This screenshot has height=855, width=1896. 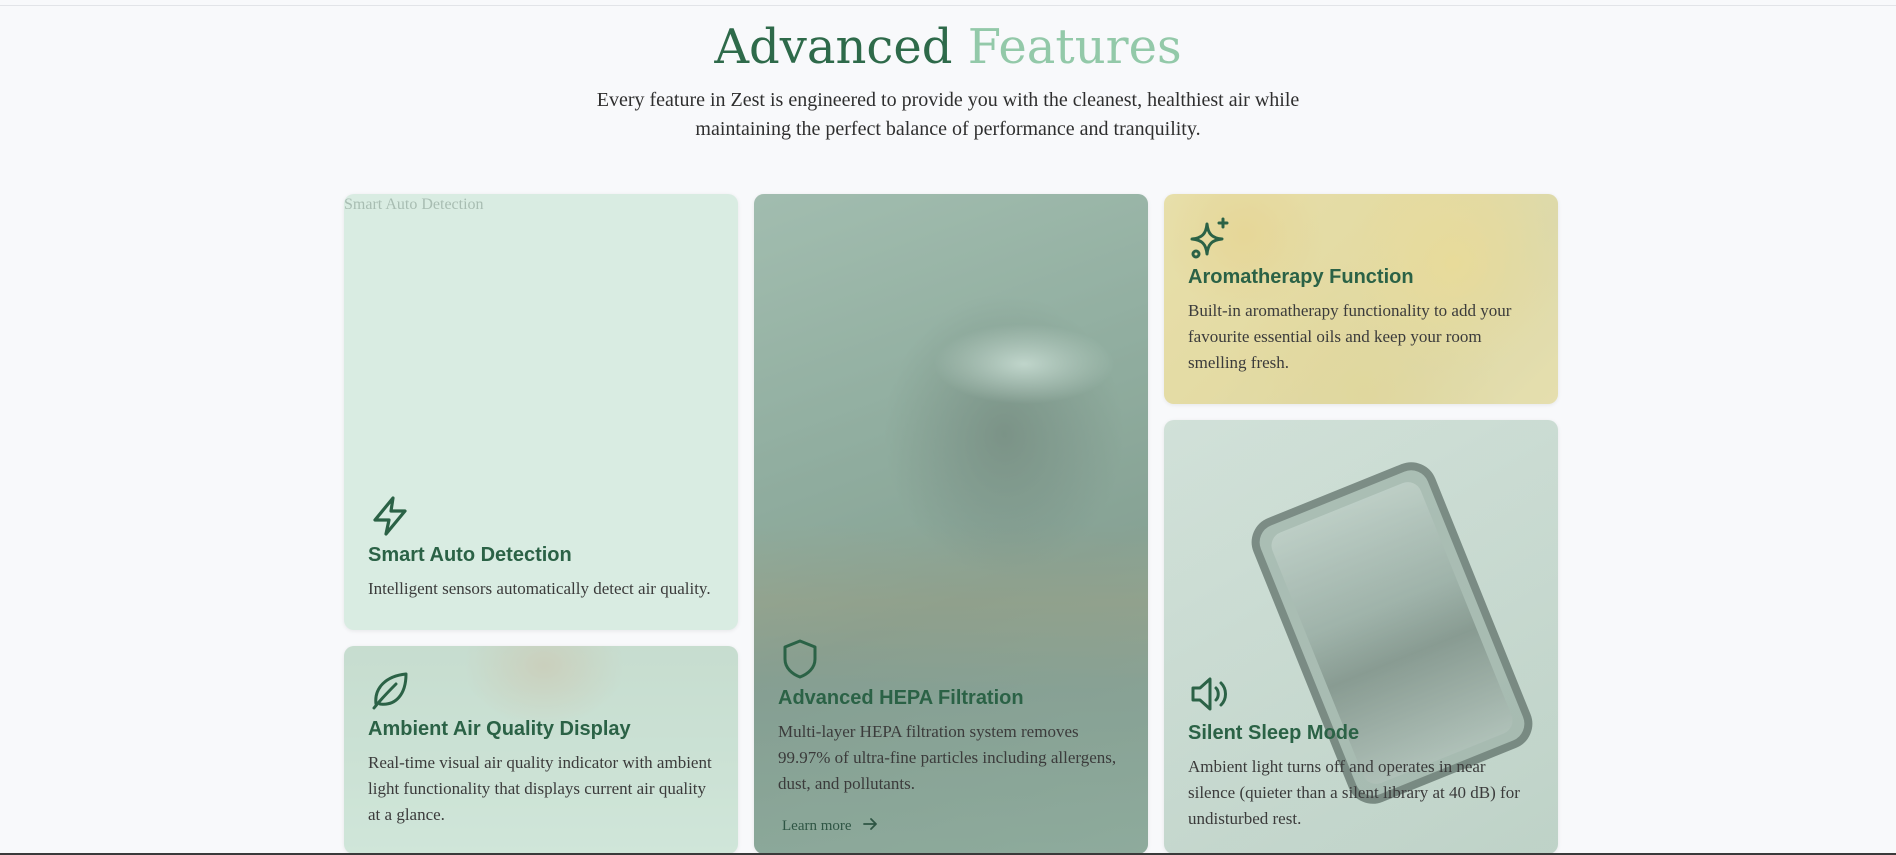 I want to click on learn-more-link: Learn more, so click(x=830, y=826).